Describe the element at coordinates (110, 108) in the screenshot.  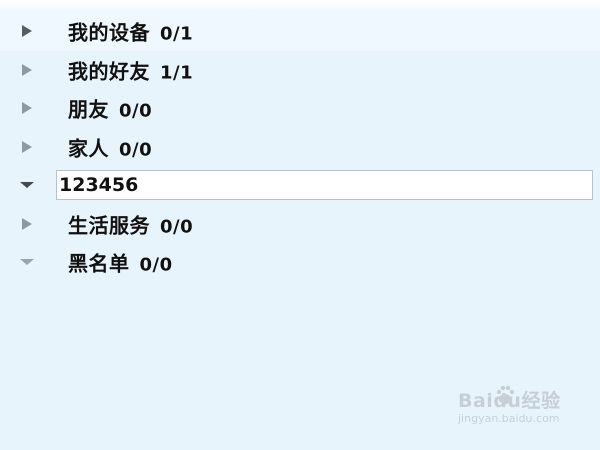
I see `group-label: 朋友 0/0` at that location.